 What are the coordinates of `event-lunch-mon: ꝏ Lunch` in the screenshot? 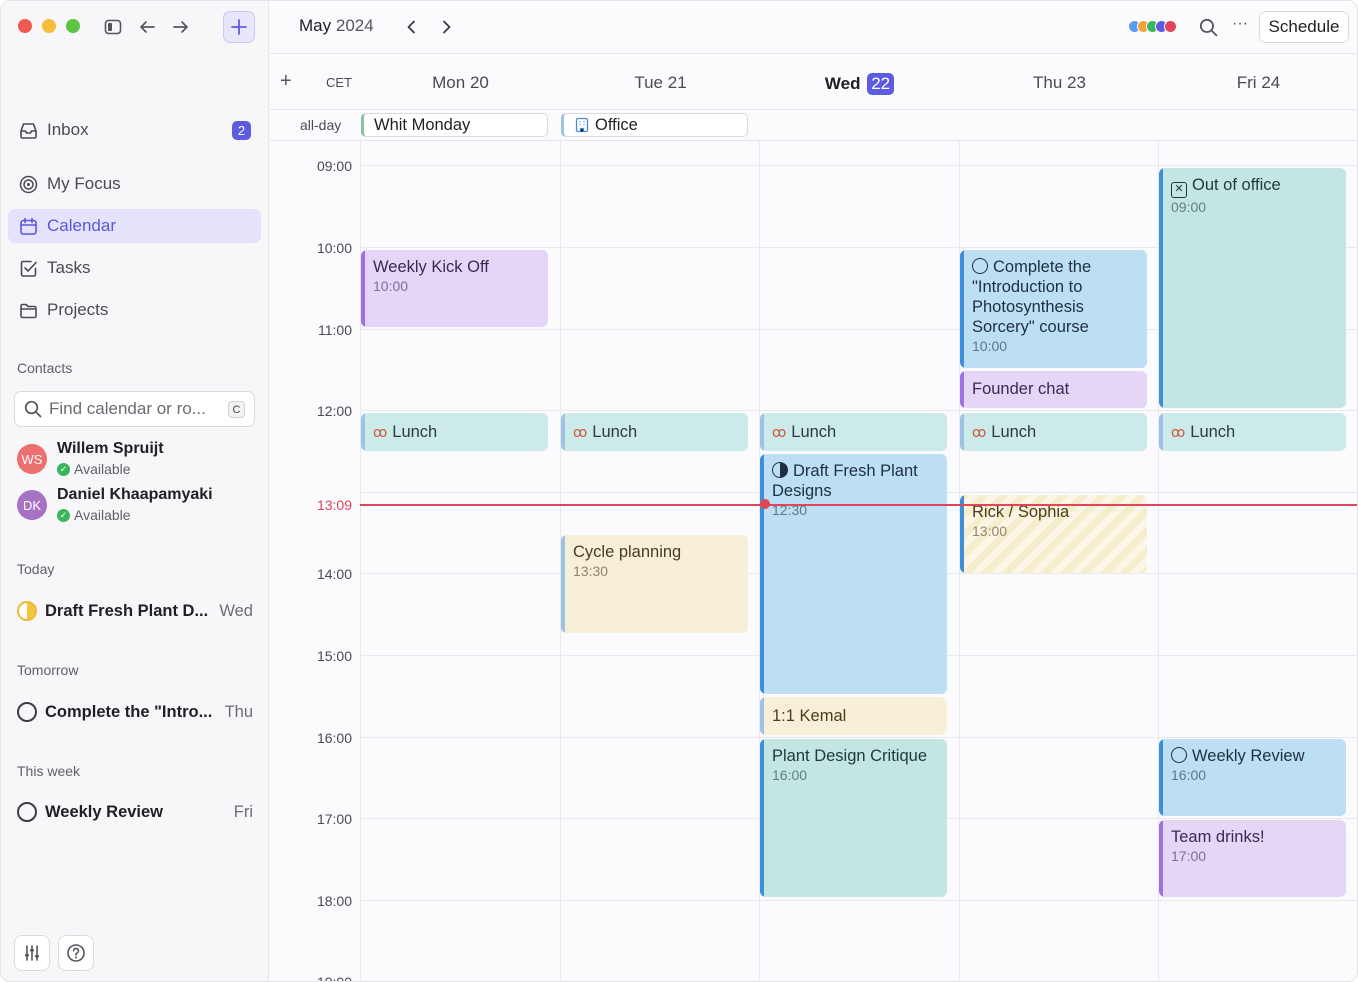 It's located at (454, 432).